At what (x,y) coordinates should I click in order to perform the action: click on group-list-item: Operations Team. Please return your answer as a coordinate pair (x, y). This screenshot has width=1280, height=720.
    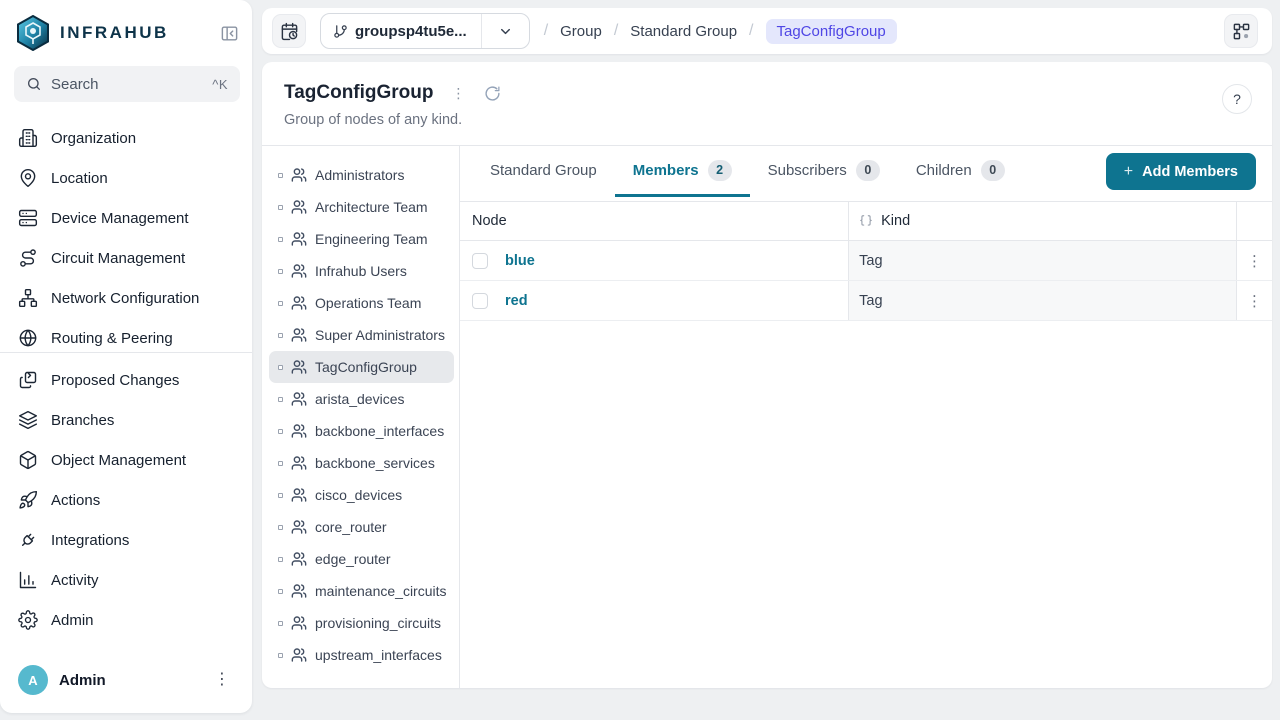
    Looking at the image, I should click on (361, 303).